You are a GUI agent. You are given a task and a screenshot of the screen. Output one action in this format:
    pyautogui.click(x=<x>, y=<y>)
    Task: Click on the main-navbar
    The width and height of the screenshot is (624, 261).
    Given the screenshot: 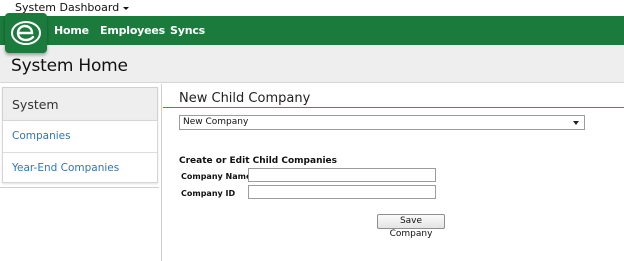 What is the action you would take?
    pyautogui.click(x=312, y=30)
    